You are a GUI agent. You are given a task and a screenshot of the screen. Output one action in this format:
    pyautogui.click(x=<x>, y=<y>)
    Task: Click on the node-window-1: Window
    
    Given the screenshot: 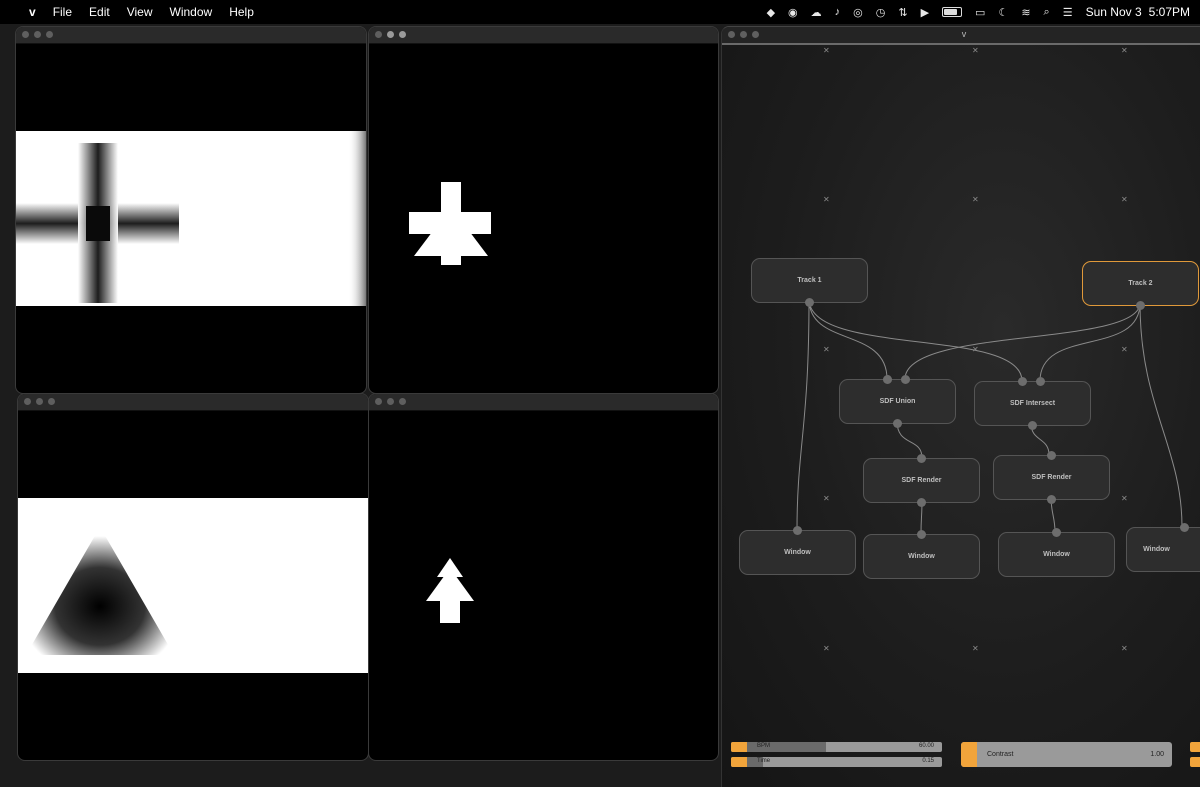 What is the action you would take?
    pyautogui.click(x=797, y=550)
    